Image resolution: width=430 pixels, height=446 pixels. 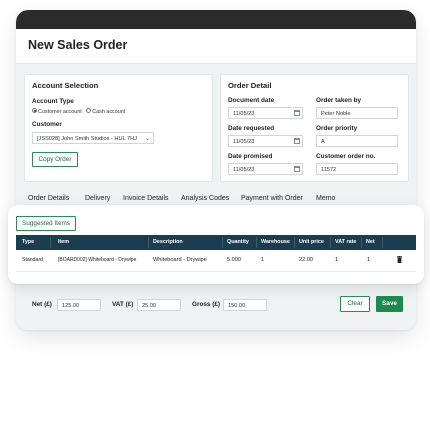 What do you see at coordinates (345, 242) in the screenshot?
I see `column-header-vat-rate: VAT rate` at bounding box center [345, 242].